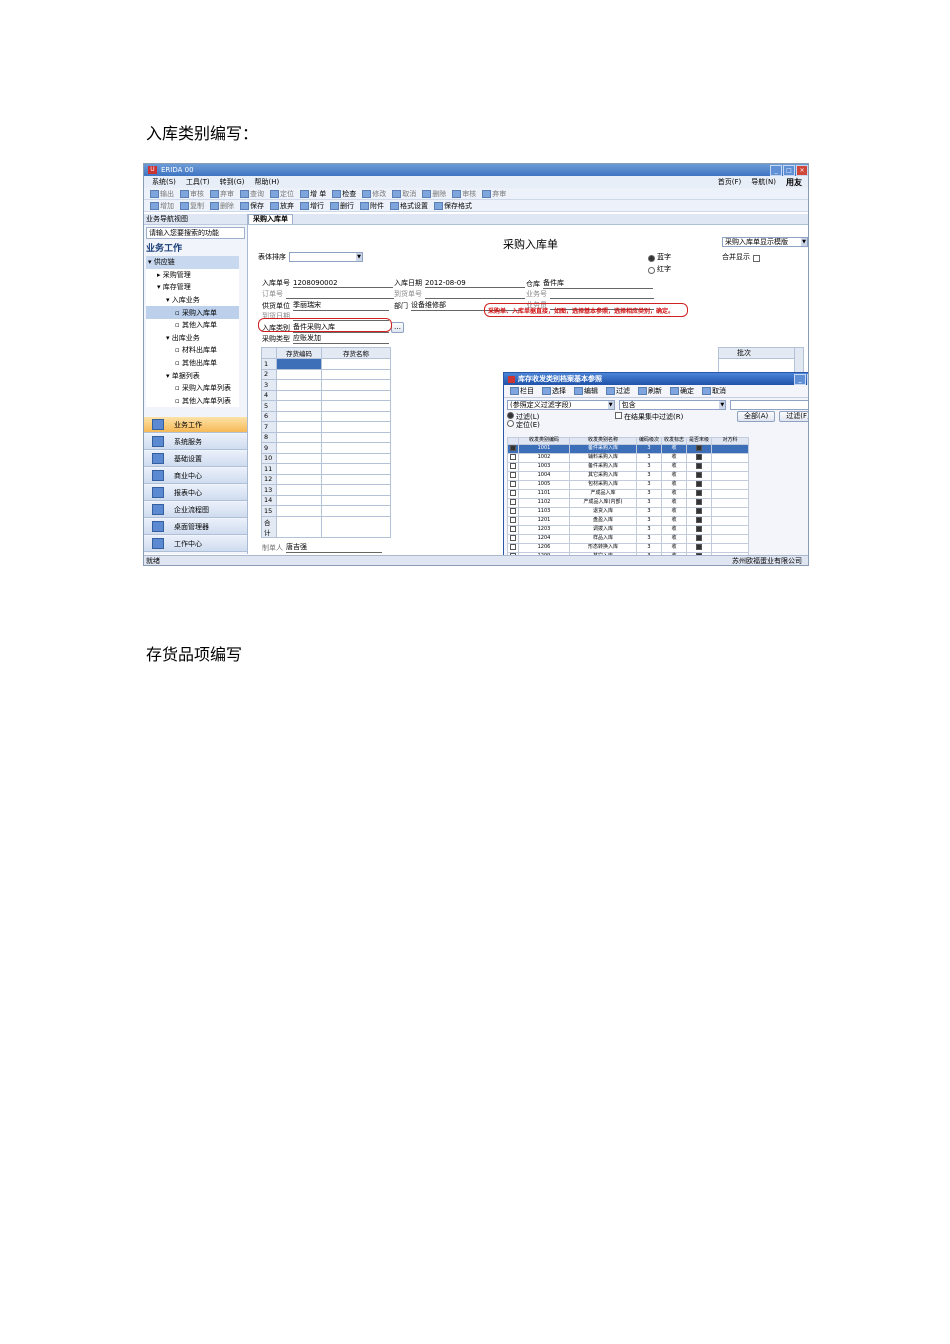 This screenshot has height=1344, width=950. What do you see at coordinates (164, 182) in the screenshot?
I see `menu-item: 系统(S)` at bounding box center [164, 182].